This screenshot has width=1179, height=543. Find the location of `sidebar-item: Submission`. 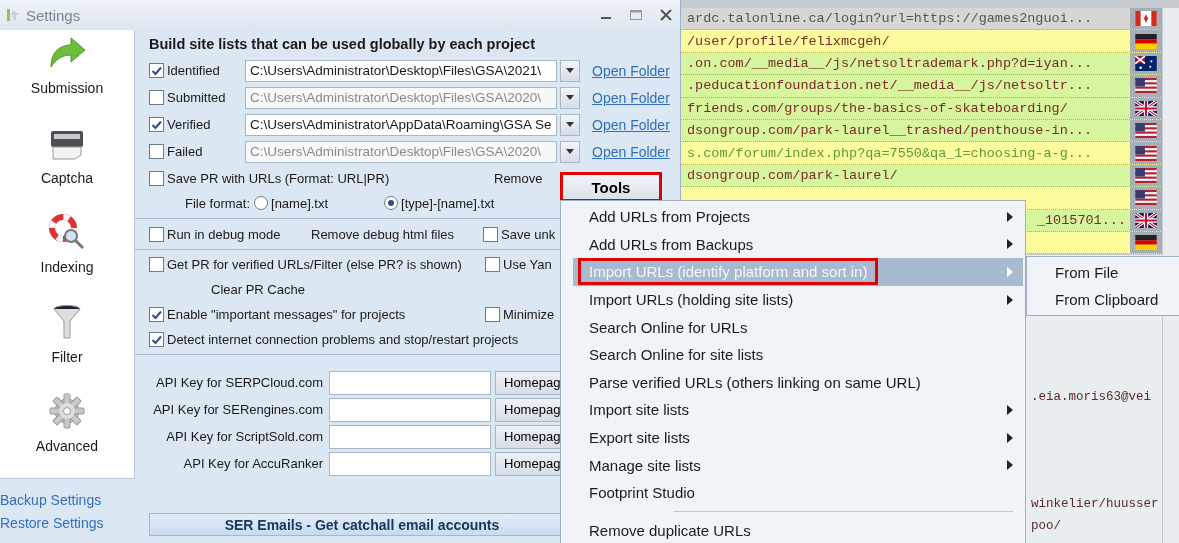

sidebar-item: Submission is located at coordinates (67, 88).